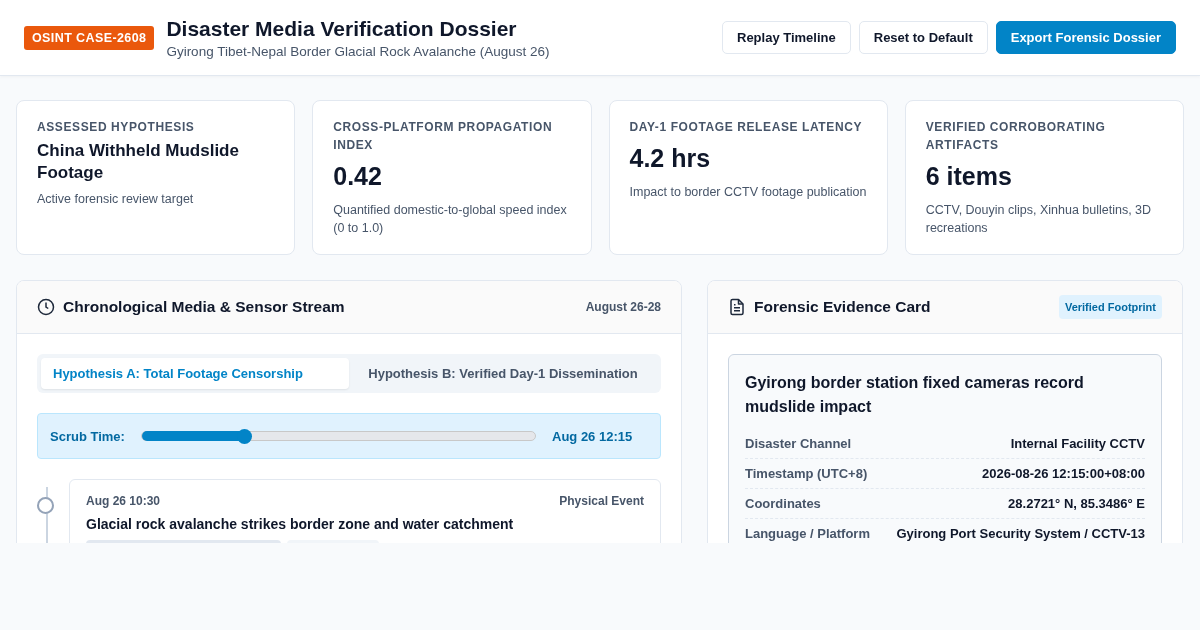 The width and height of the screenshot is (1200, 630). What do you see at coordinates (969, 176) in the screenshot?
I see `metric-value: 6 items` at bounding box center [969, 176].